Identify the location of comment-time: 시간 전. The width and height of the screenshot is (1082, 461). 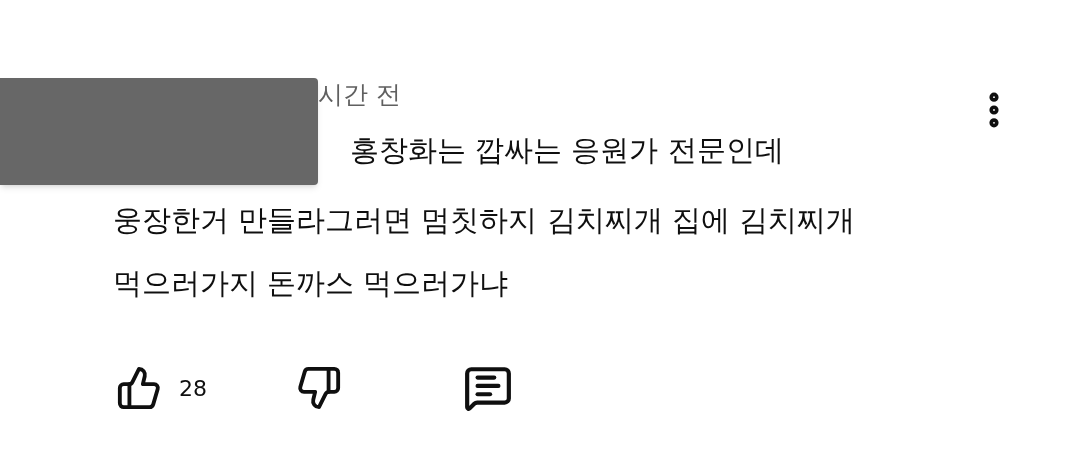
(359, 95).